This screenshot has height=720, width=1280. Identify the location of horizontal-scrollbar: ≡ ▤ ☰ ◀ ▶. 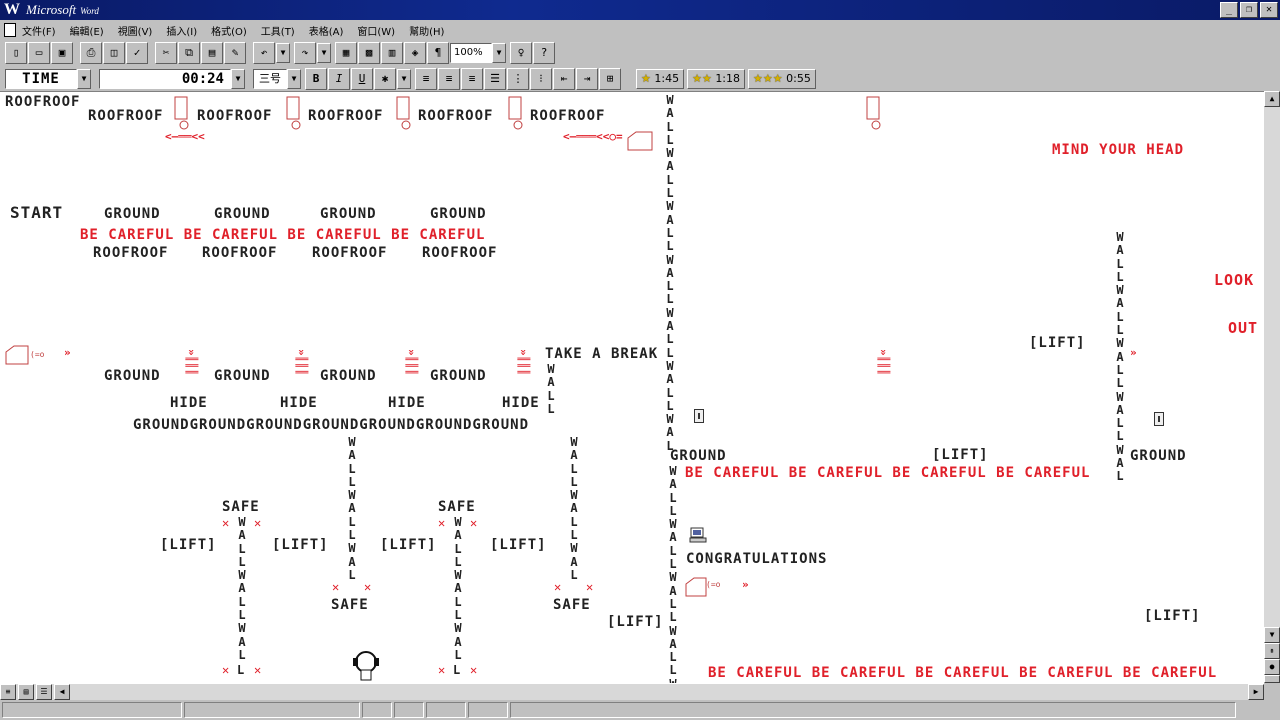
(632, 691).